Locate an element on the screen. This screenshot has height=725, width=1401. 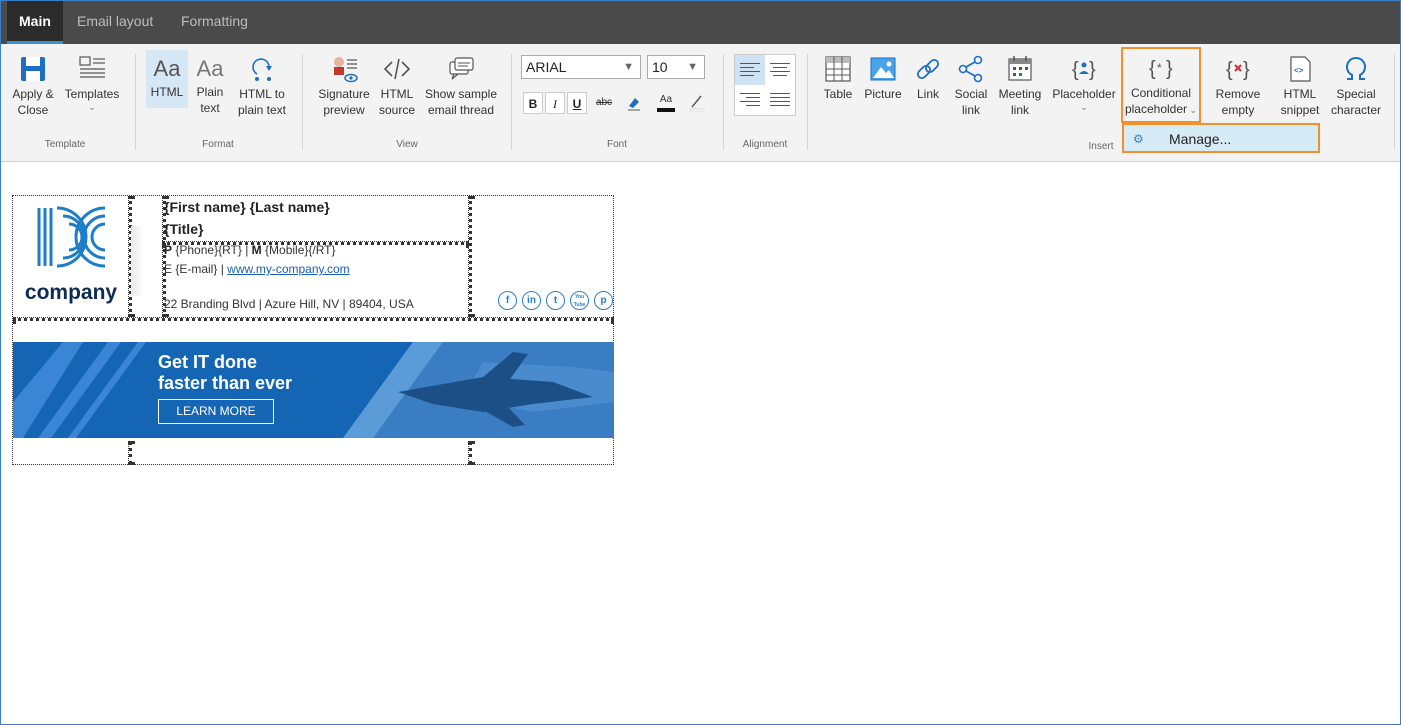
phone-value: {Phone}{RT} | is located at coordinates (212, 250).